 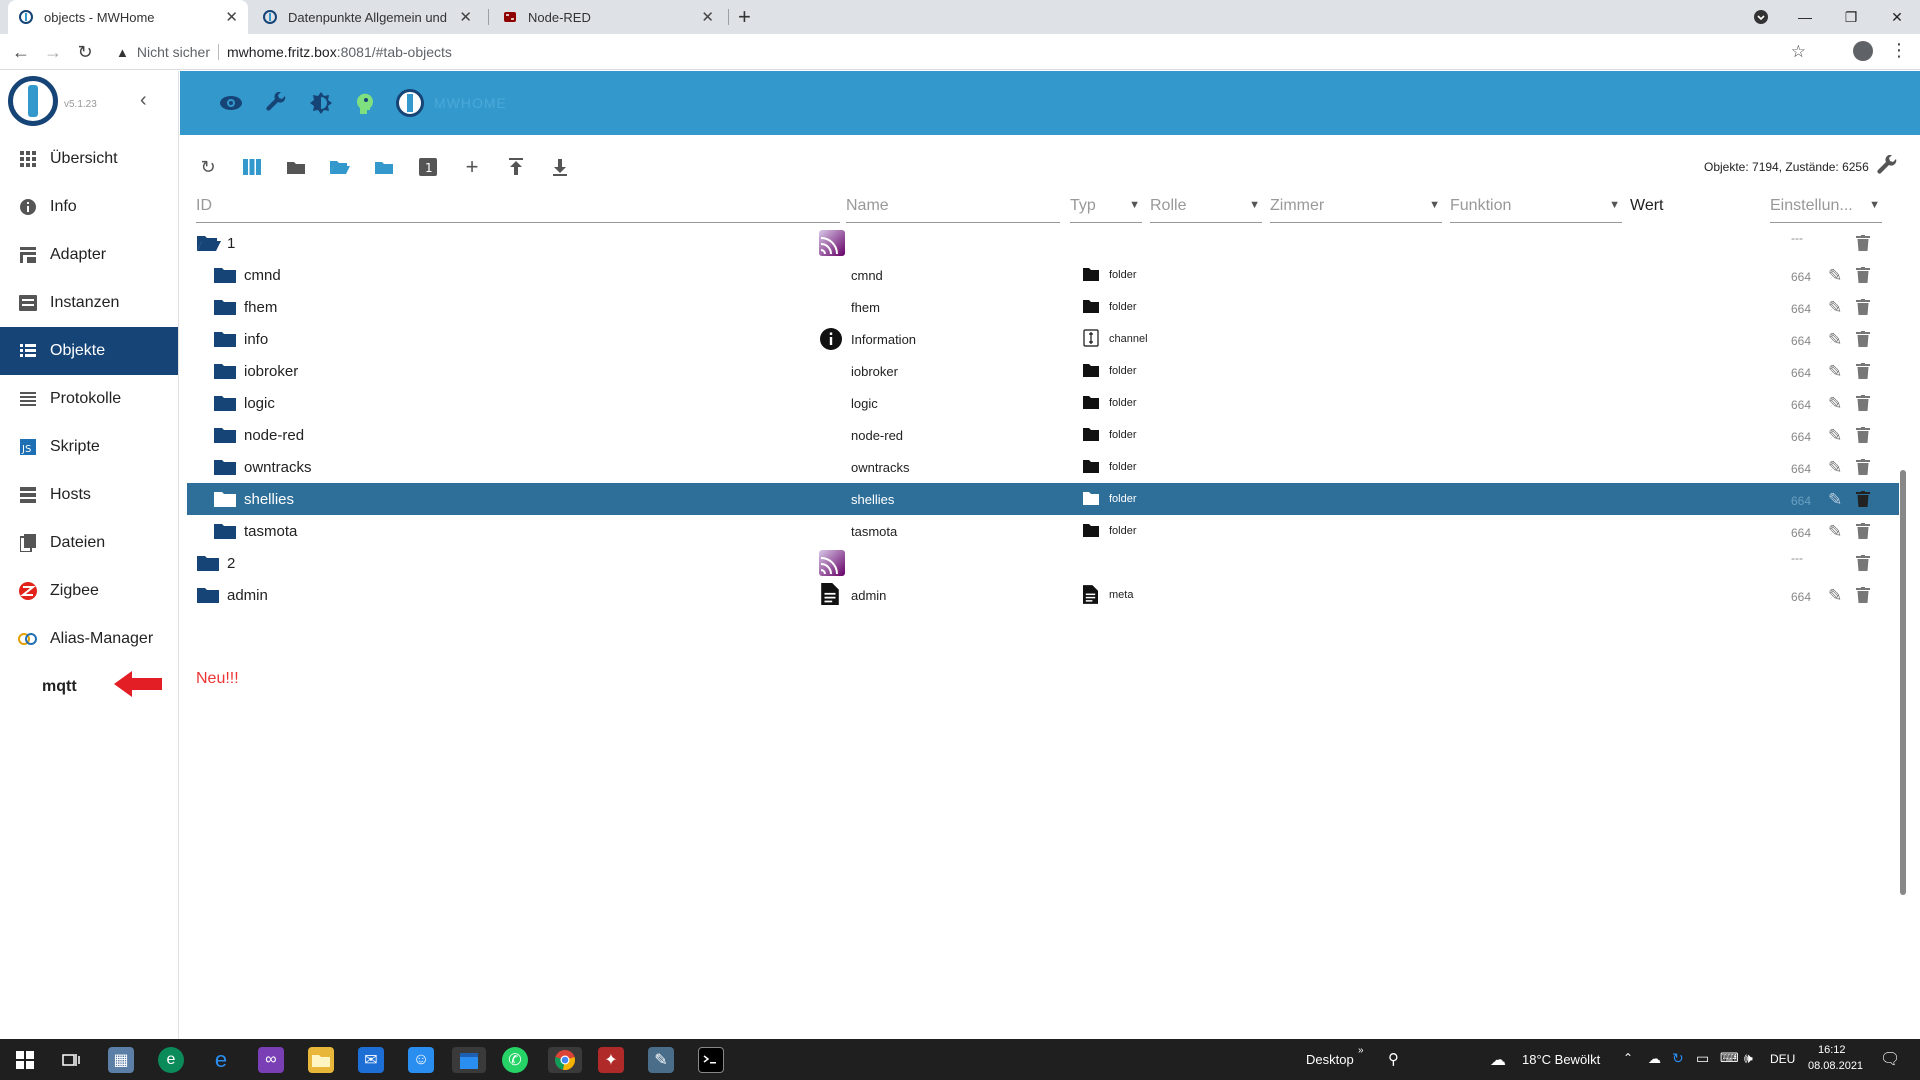 What do you see at coordinates (516, 167) in the screenshot?
I see `upload-icon` at bounding box center [516, 167].